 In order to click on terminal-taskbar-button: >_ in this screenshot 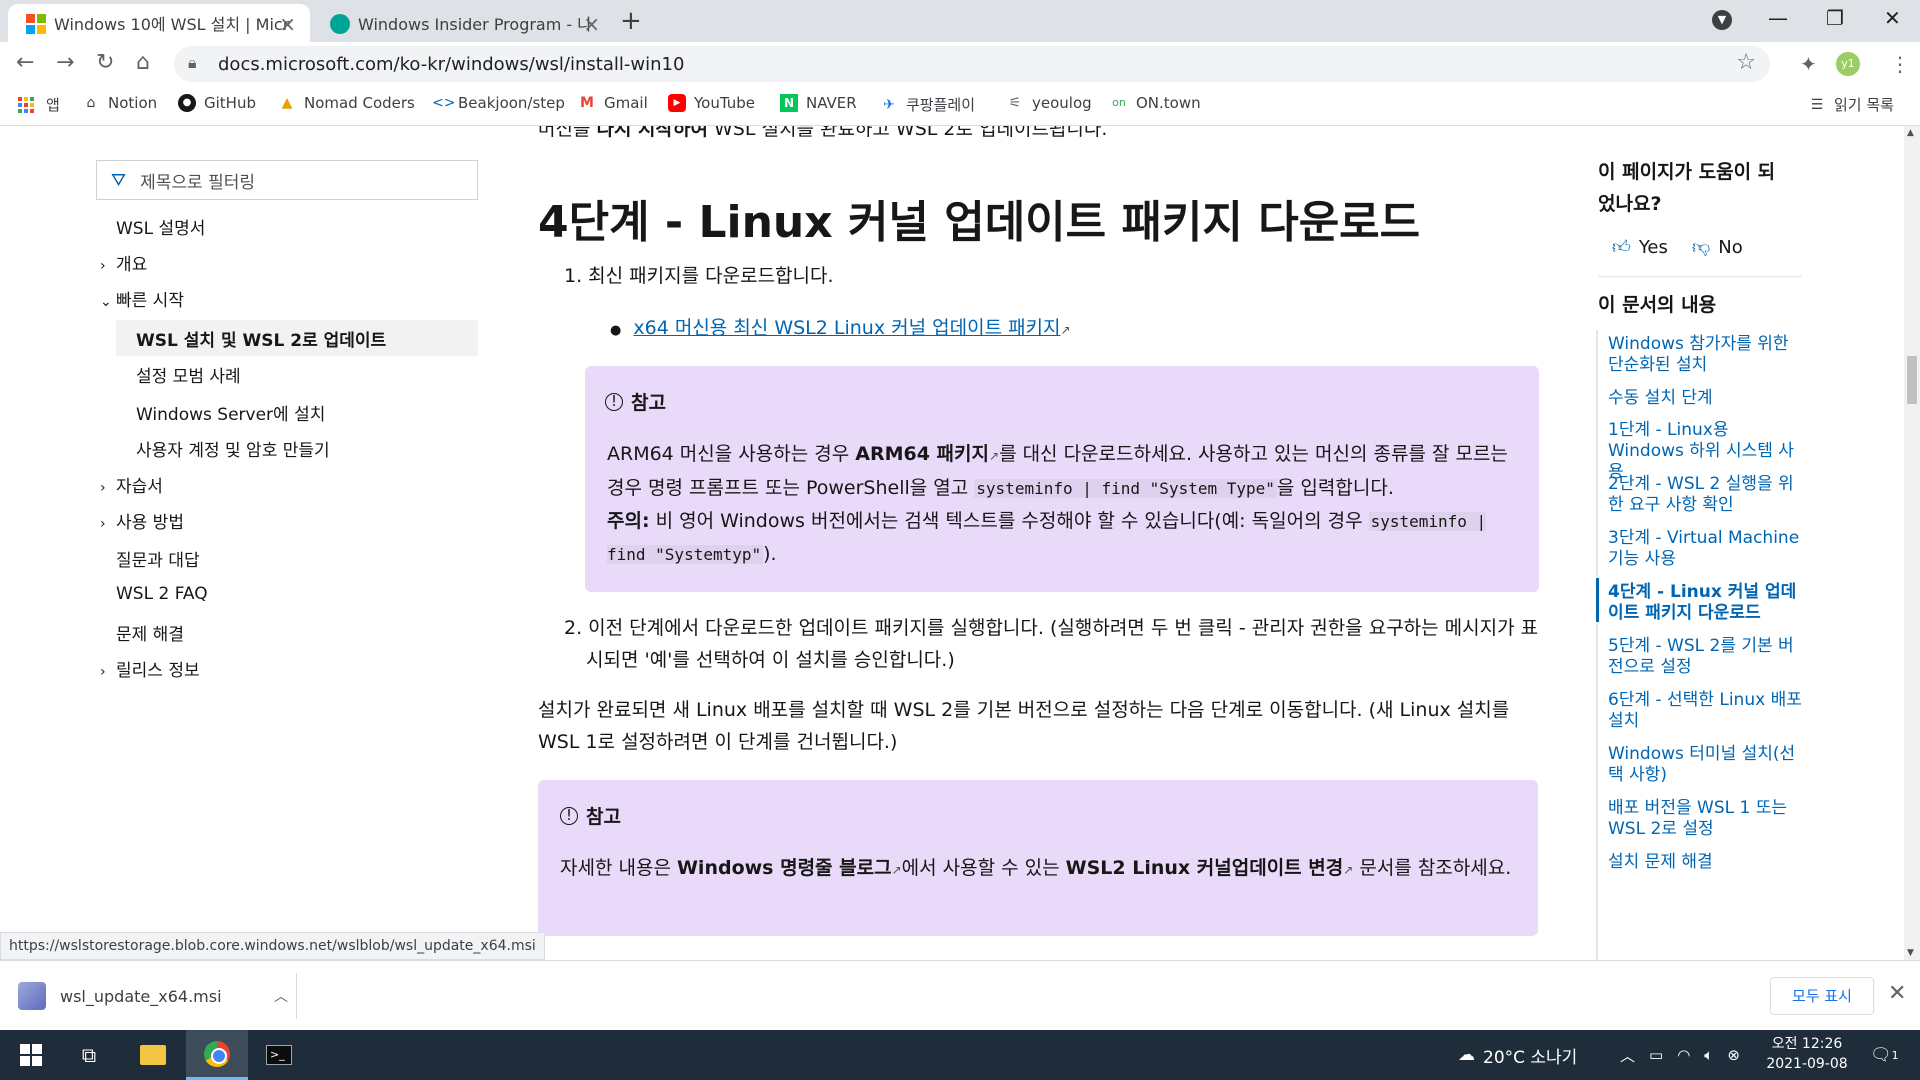, I will do `click(279, 1055)`.